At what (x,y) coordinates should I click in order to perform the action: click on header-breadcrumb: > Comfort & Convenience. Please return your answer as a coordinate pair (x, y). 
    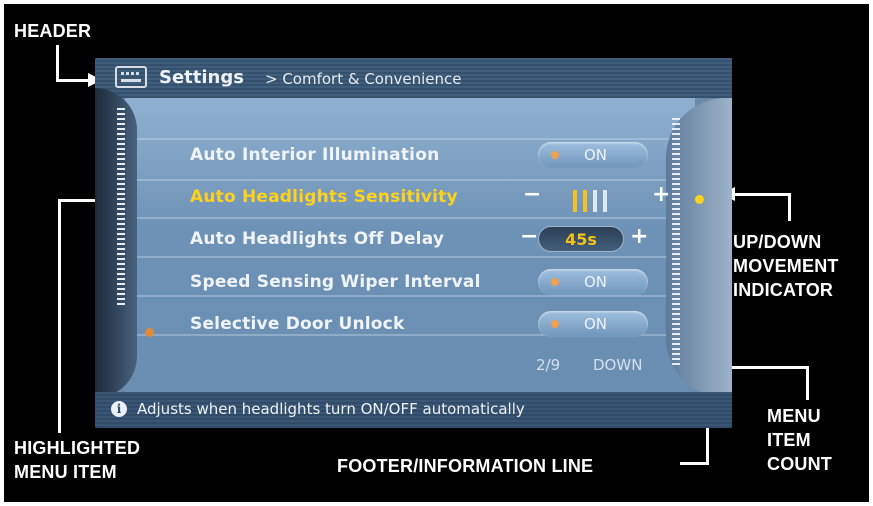
    Looking at the image, I should click on (363, 79).